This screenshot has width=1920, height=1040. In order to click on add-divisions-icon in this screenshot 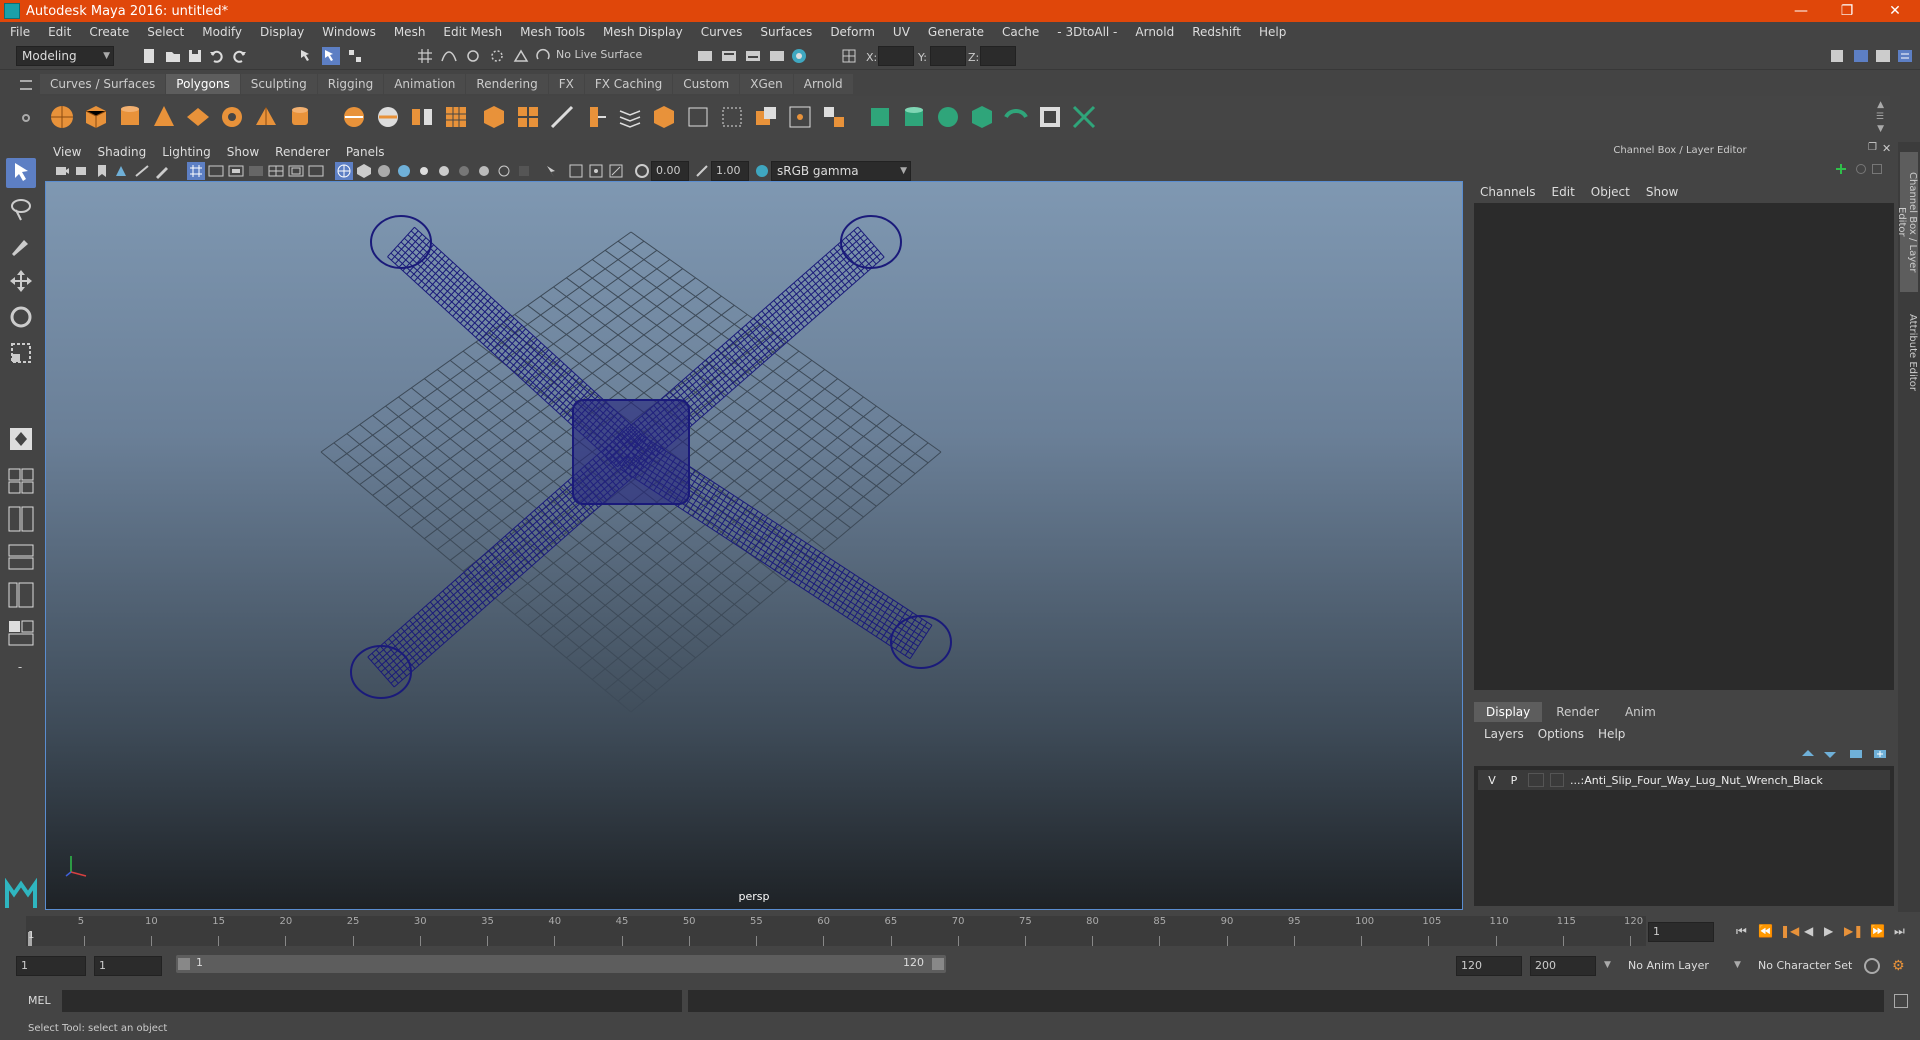, I will do `click(834, 117)`.